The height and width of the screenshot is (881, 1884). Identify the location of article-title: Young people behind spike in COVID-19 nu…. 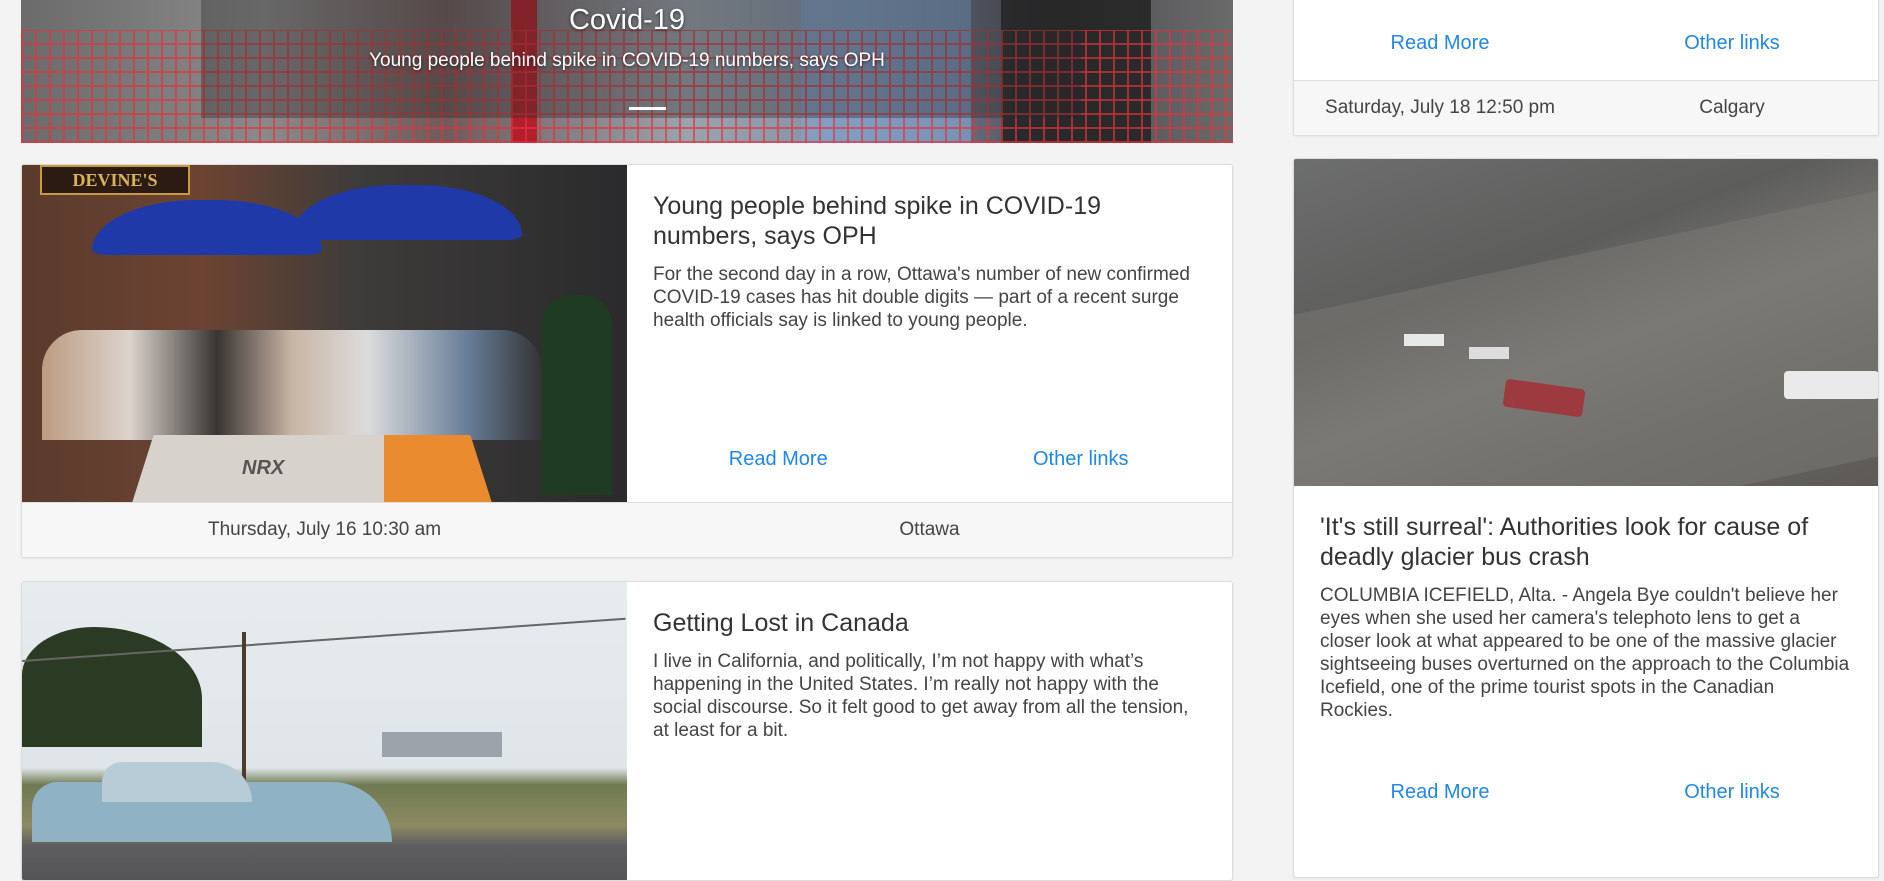
(929, 221).